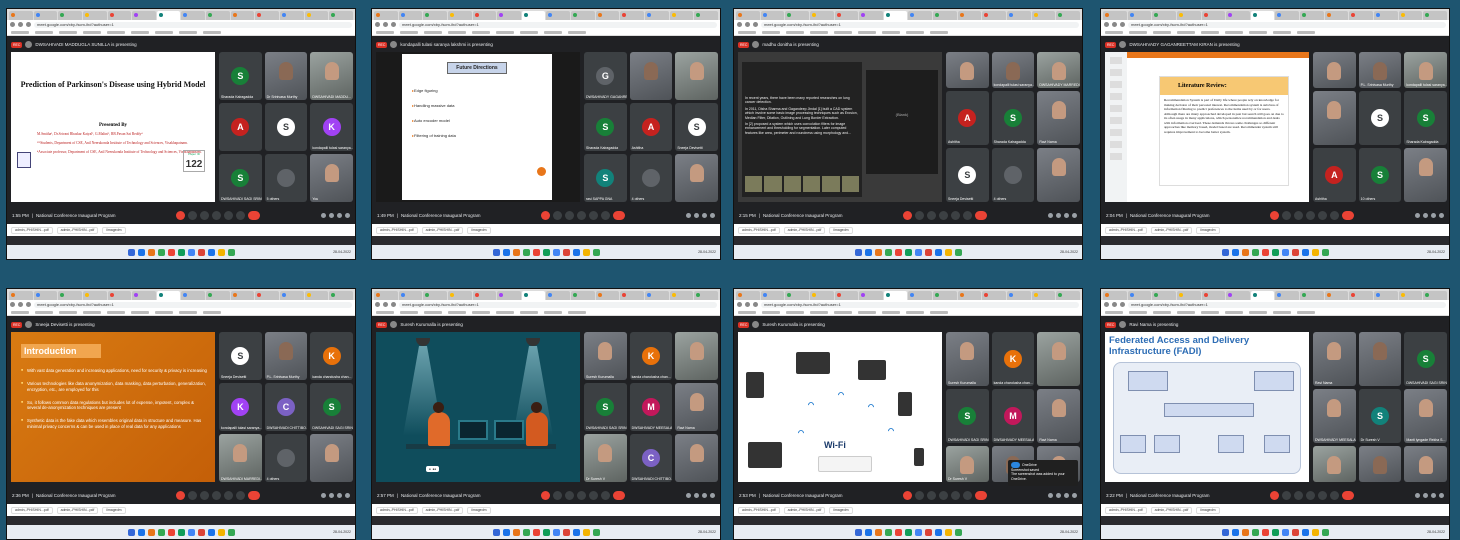  I want to click on more-options-icon, so click(968, 215).